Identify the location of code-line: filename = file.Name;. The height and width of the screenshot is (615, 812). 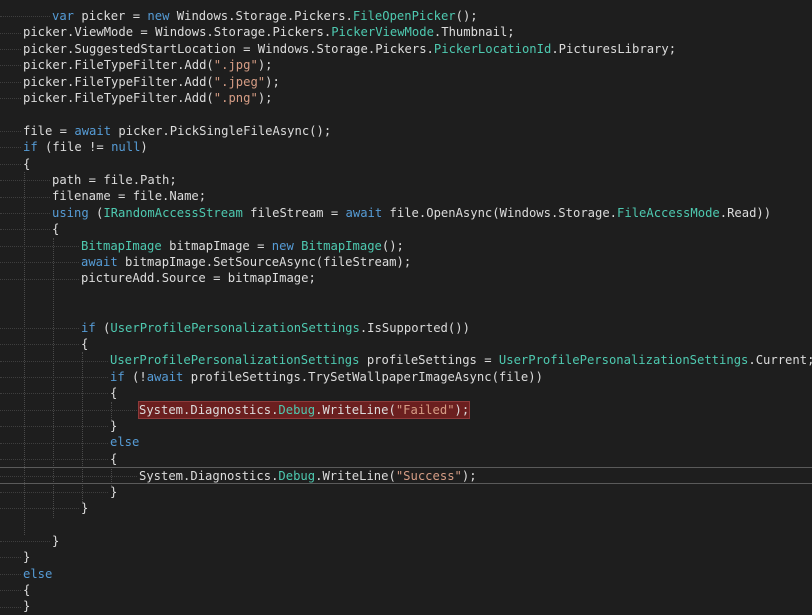
(406, 196).